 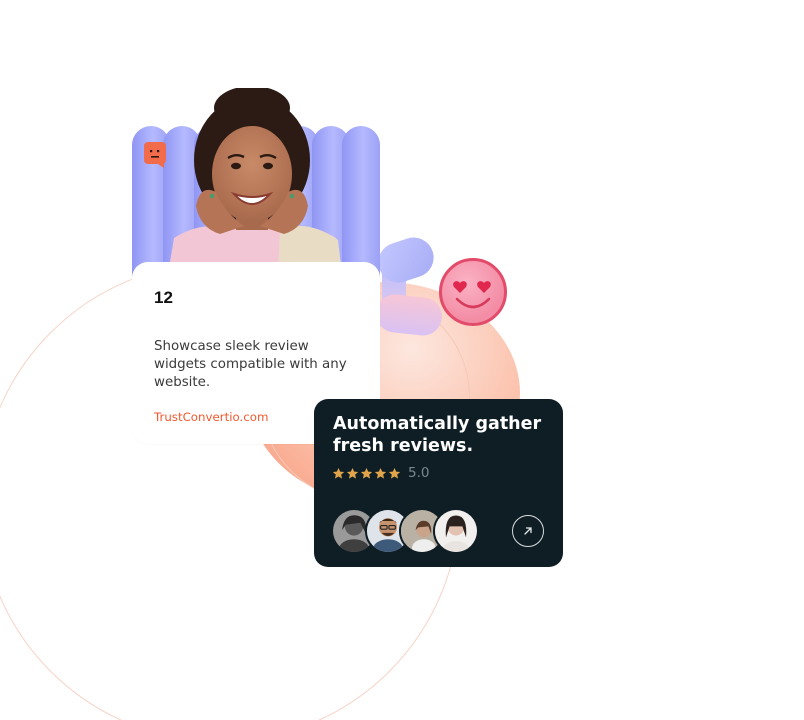 I want to click on star-rating: 5.0, so click(x=380, y=473).